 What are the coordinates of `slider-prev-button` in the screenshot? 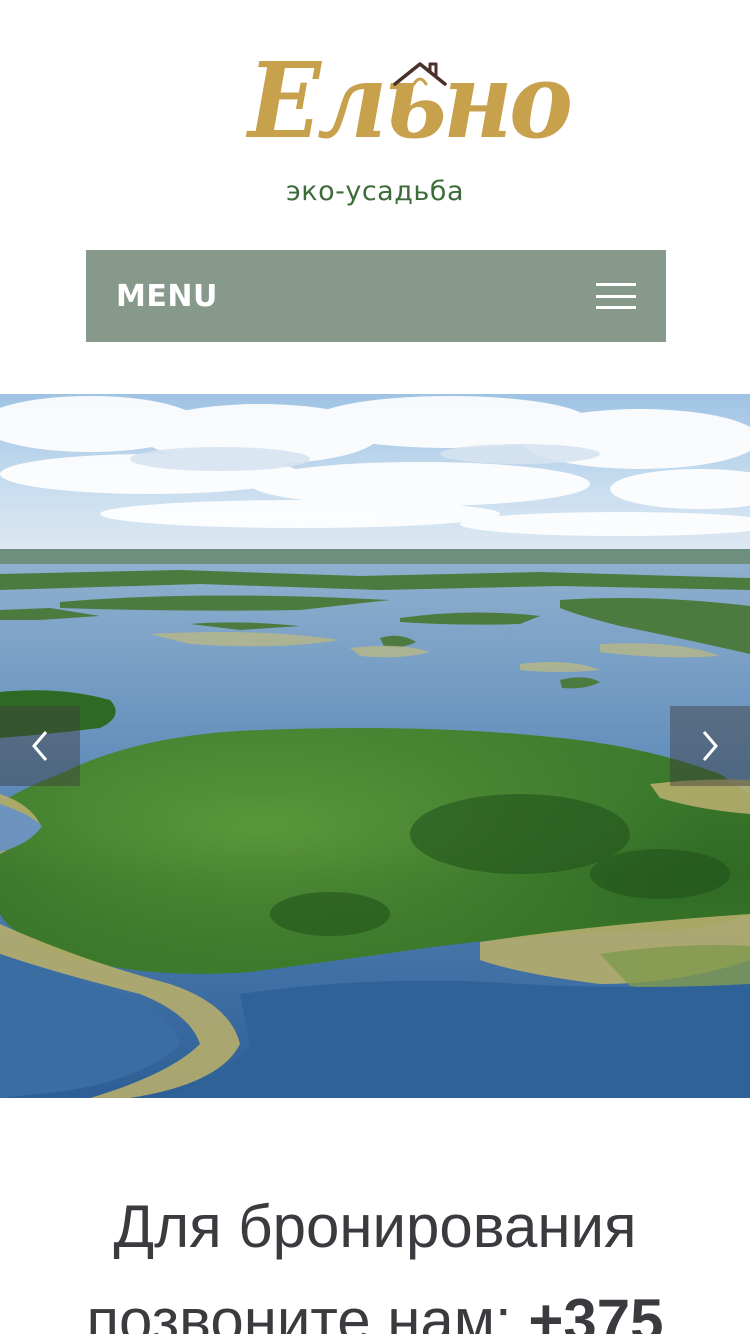 It's located at (40, 746).